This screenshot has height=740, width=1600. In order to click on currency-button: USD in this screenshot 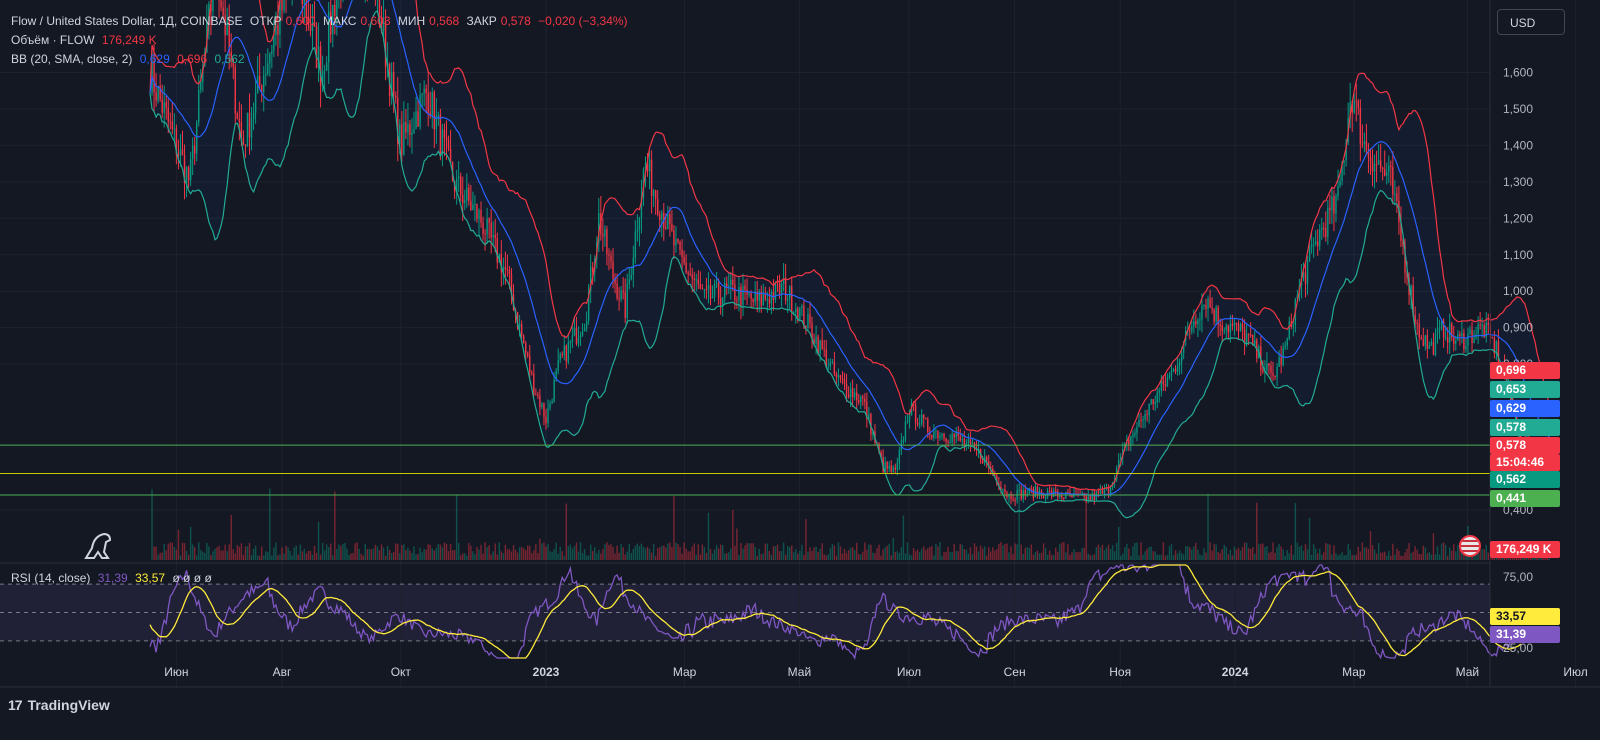, I will do `click(1531, 22)`.